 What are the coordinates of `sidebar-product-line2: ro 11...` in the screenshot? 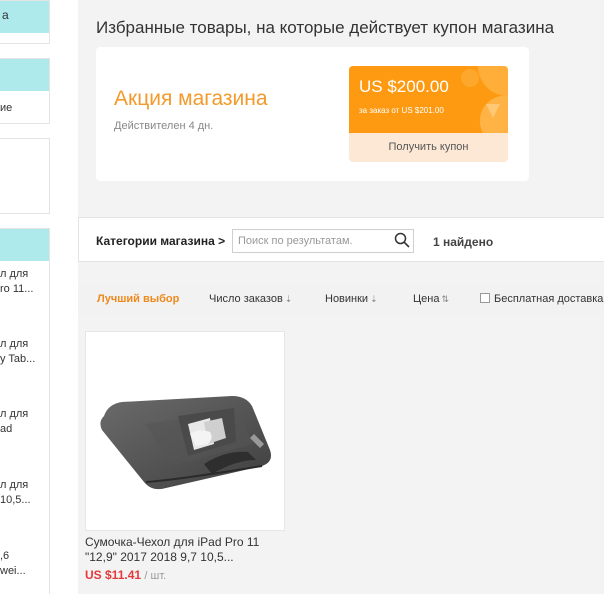 It's located at (17, 289).